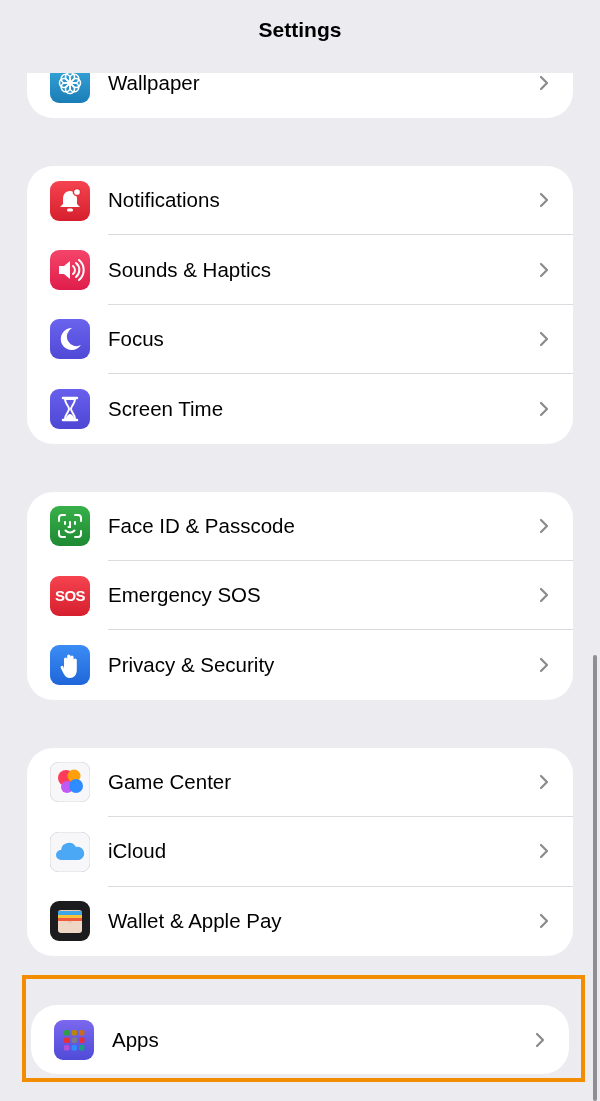 This screenshot has width=600, height=1101. What do you see at coordinates (300, 339) in the screenshot?
I see `settings-row: Focus` at bounding box center [300, 339].